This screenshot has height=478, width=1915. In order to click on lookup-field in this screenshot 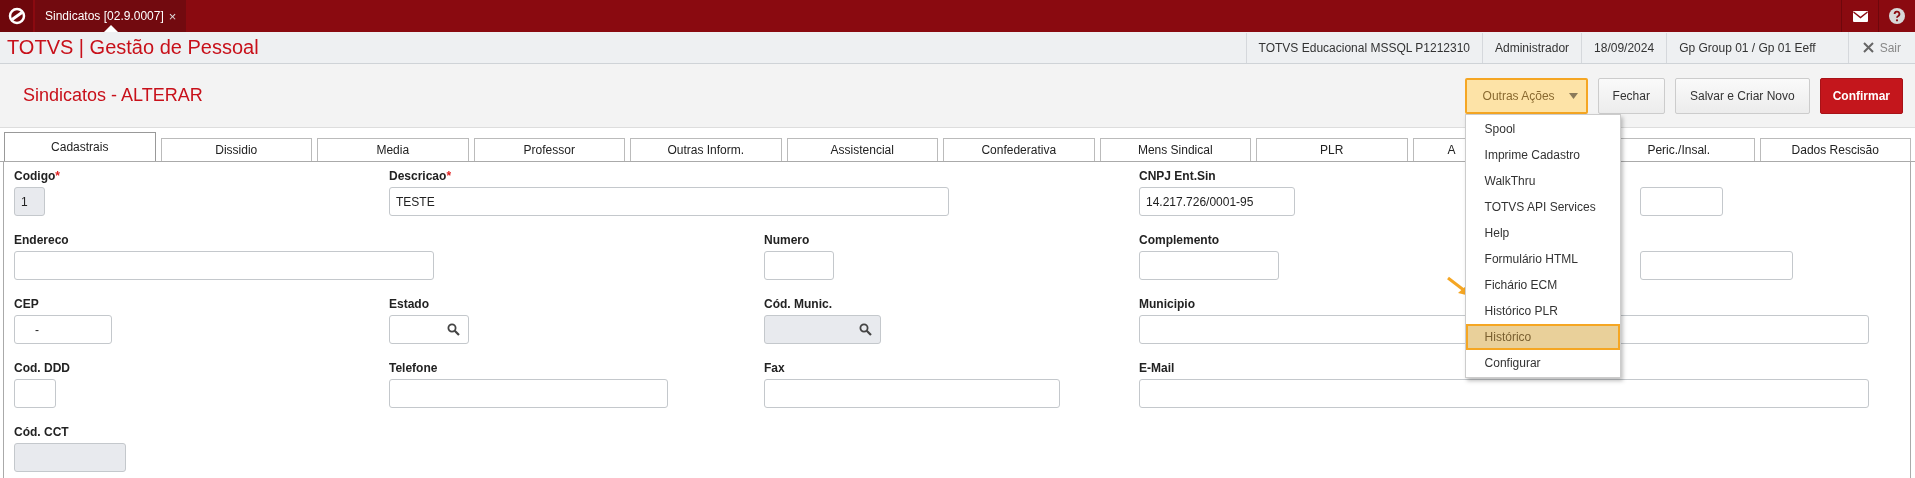, I will do `click(429, 329)`.